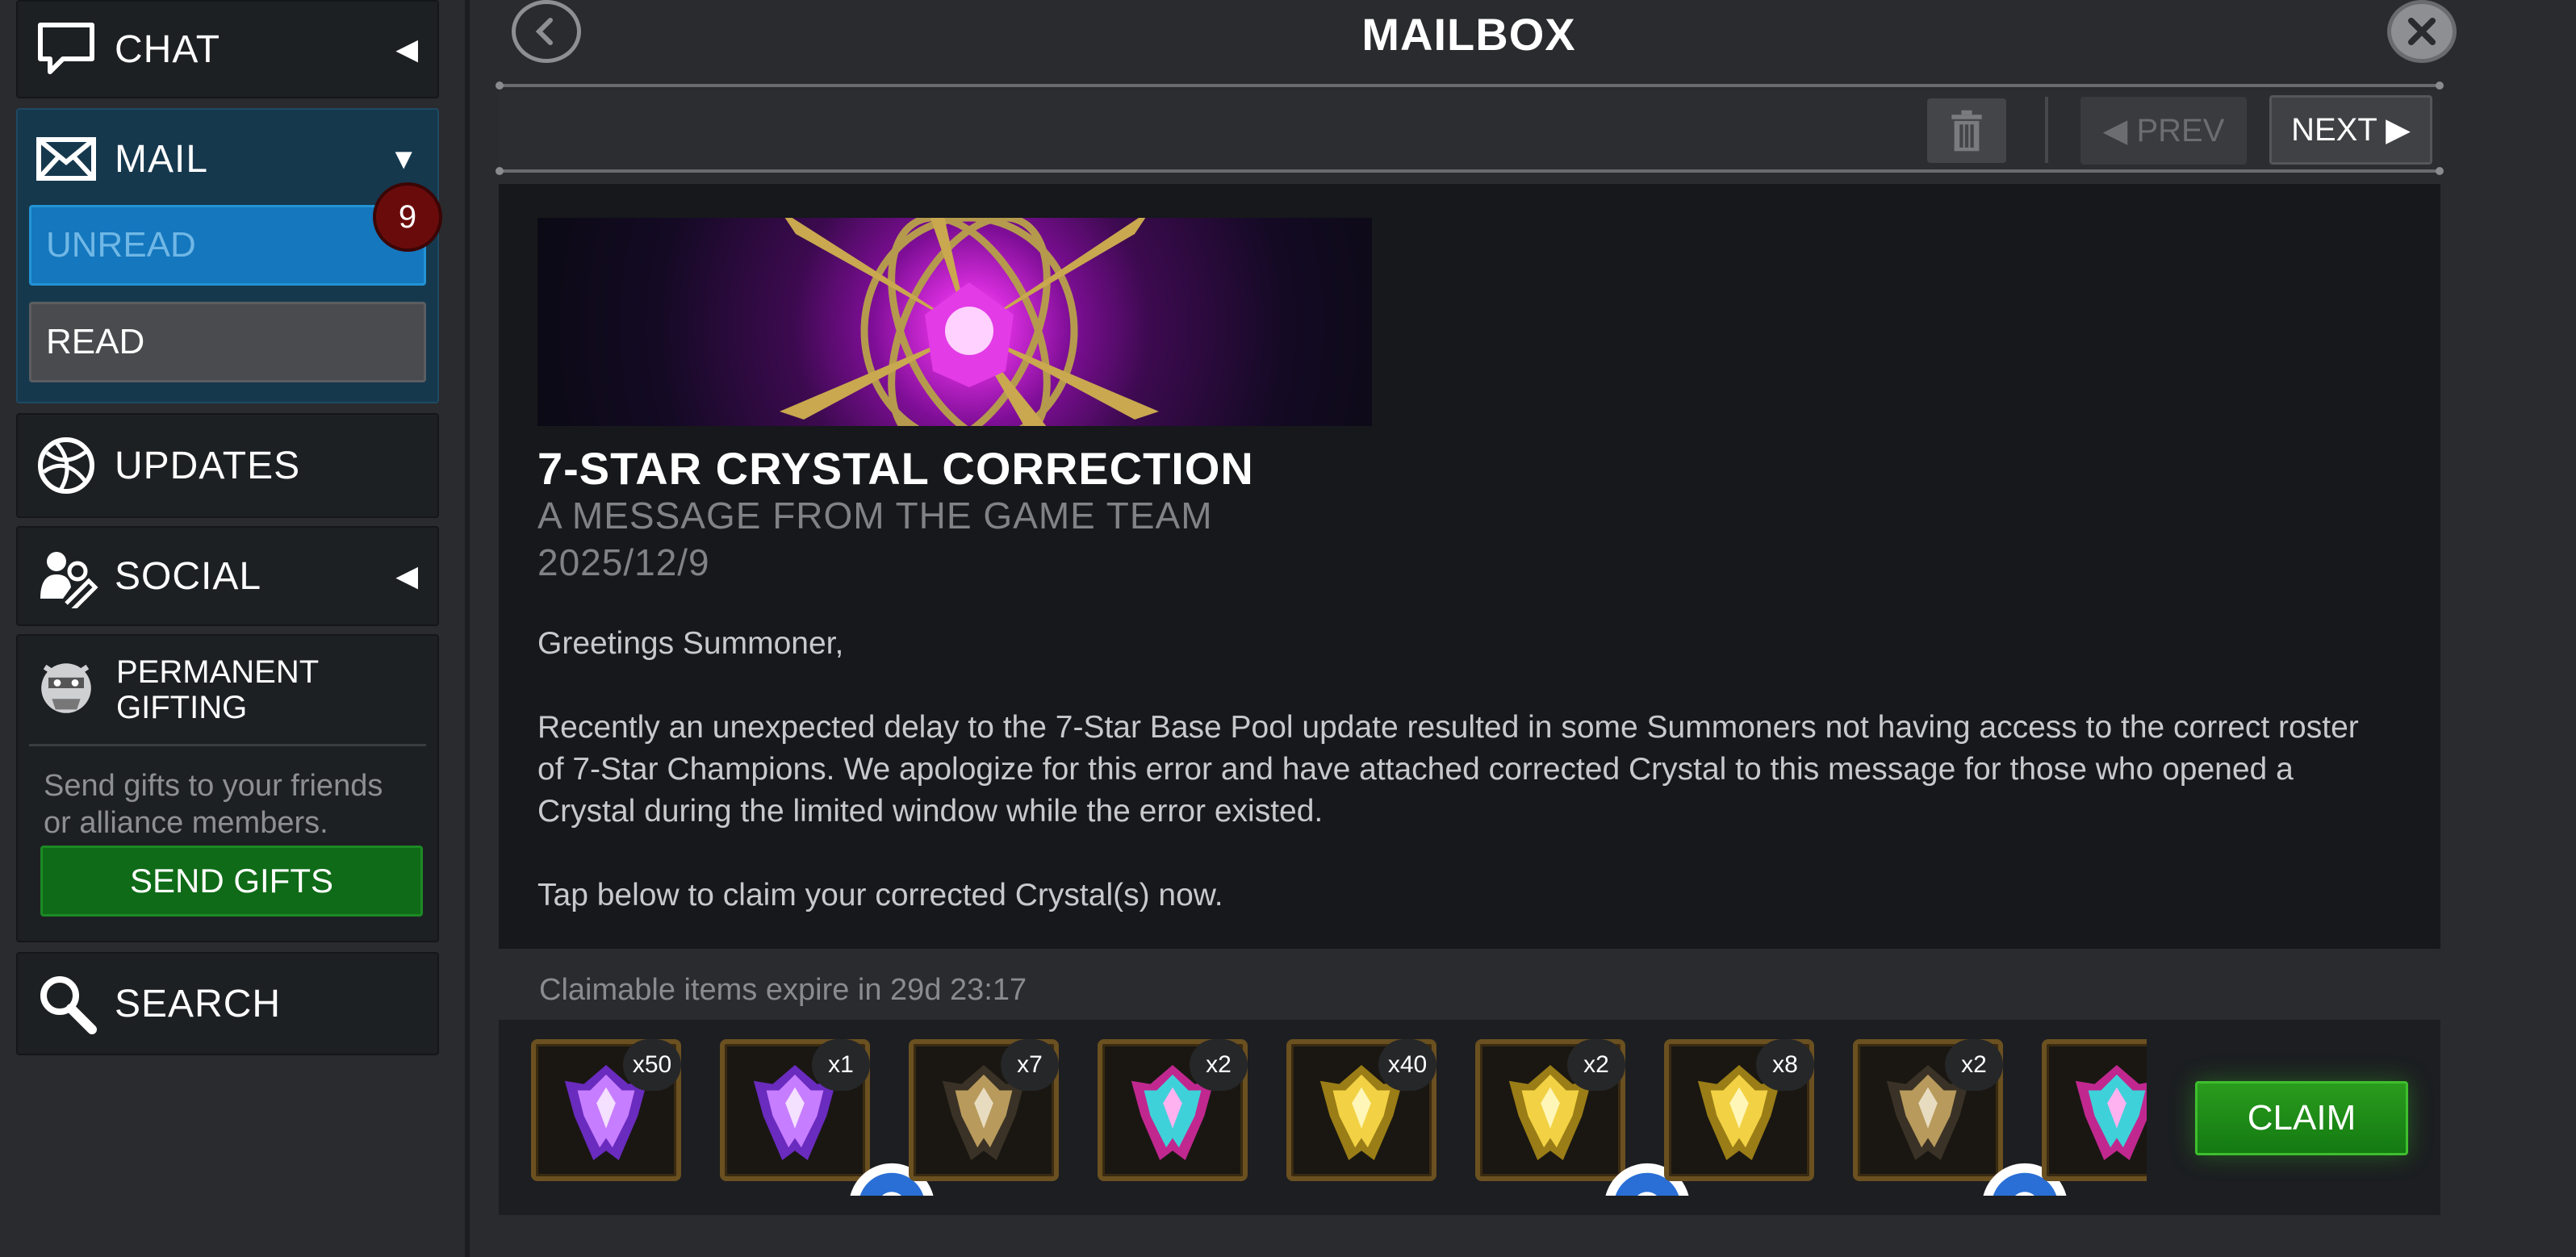 Image resolution: width=2576 pixels, height=1257 pixels. I want to click on envelope-icon, so click(66, 159).